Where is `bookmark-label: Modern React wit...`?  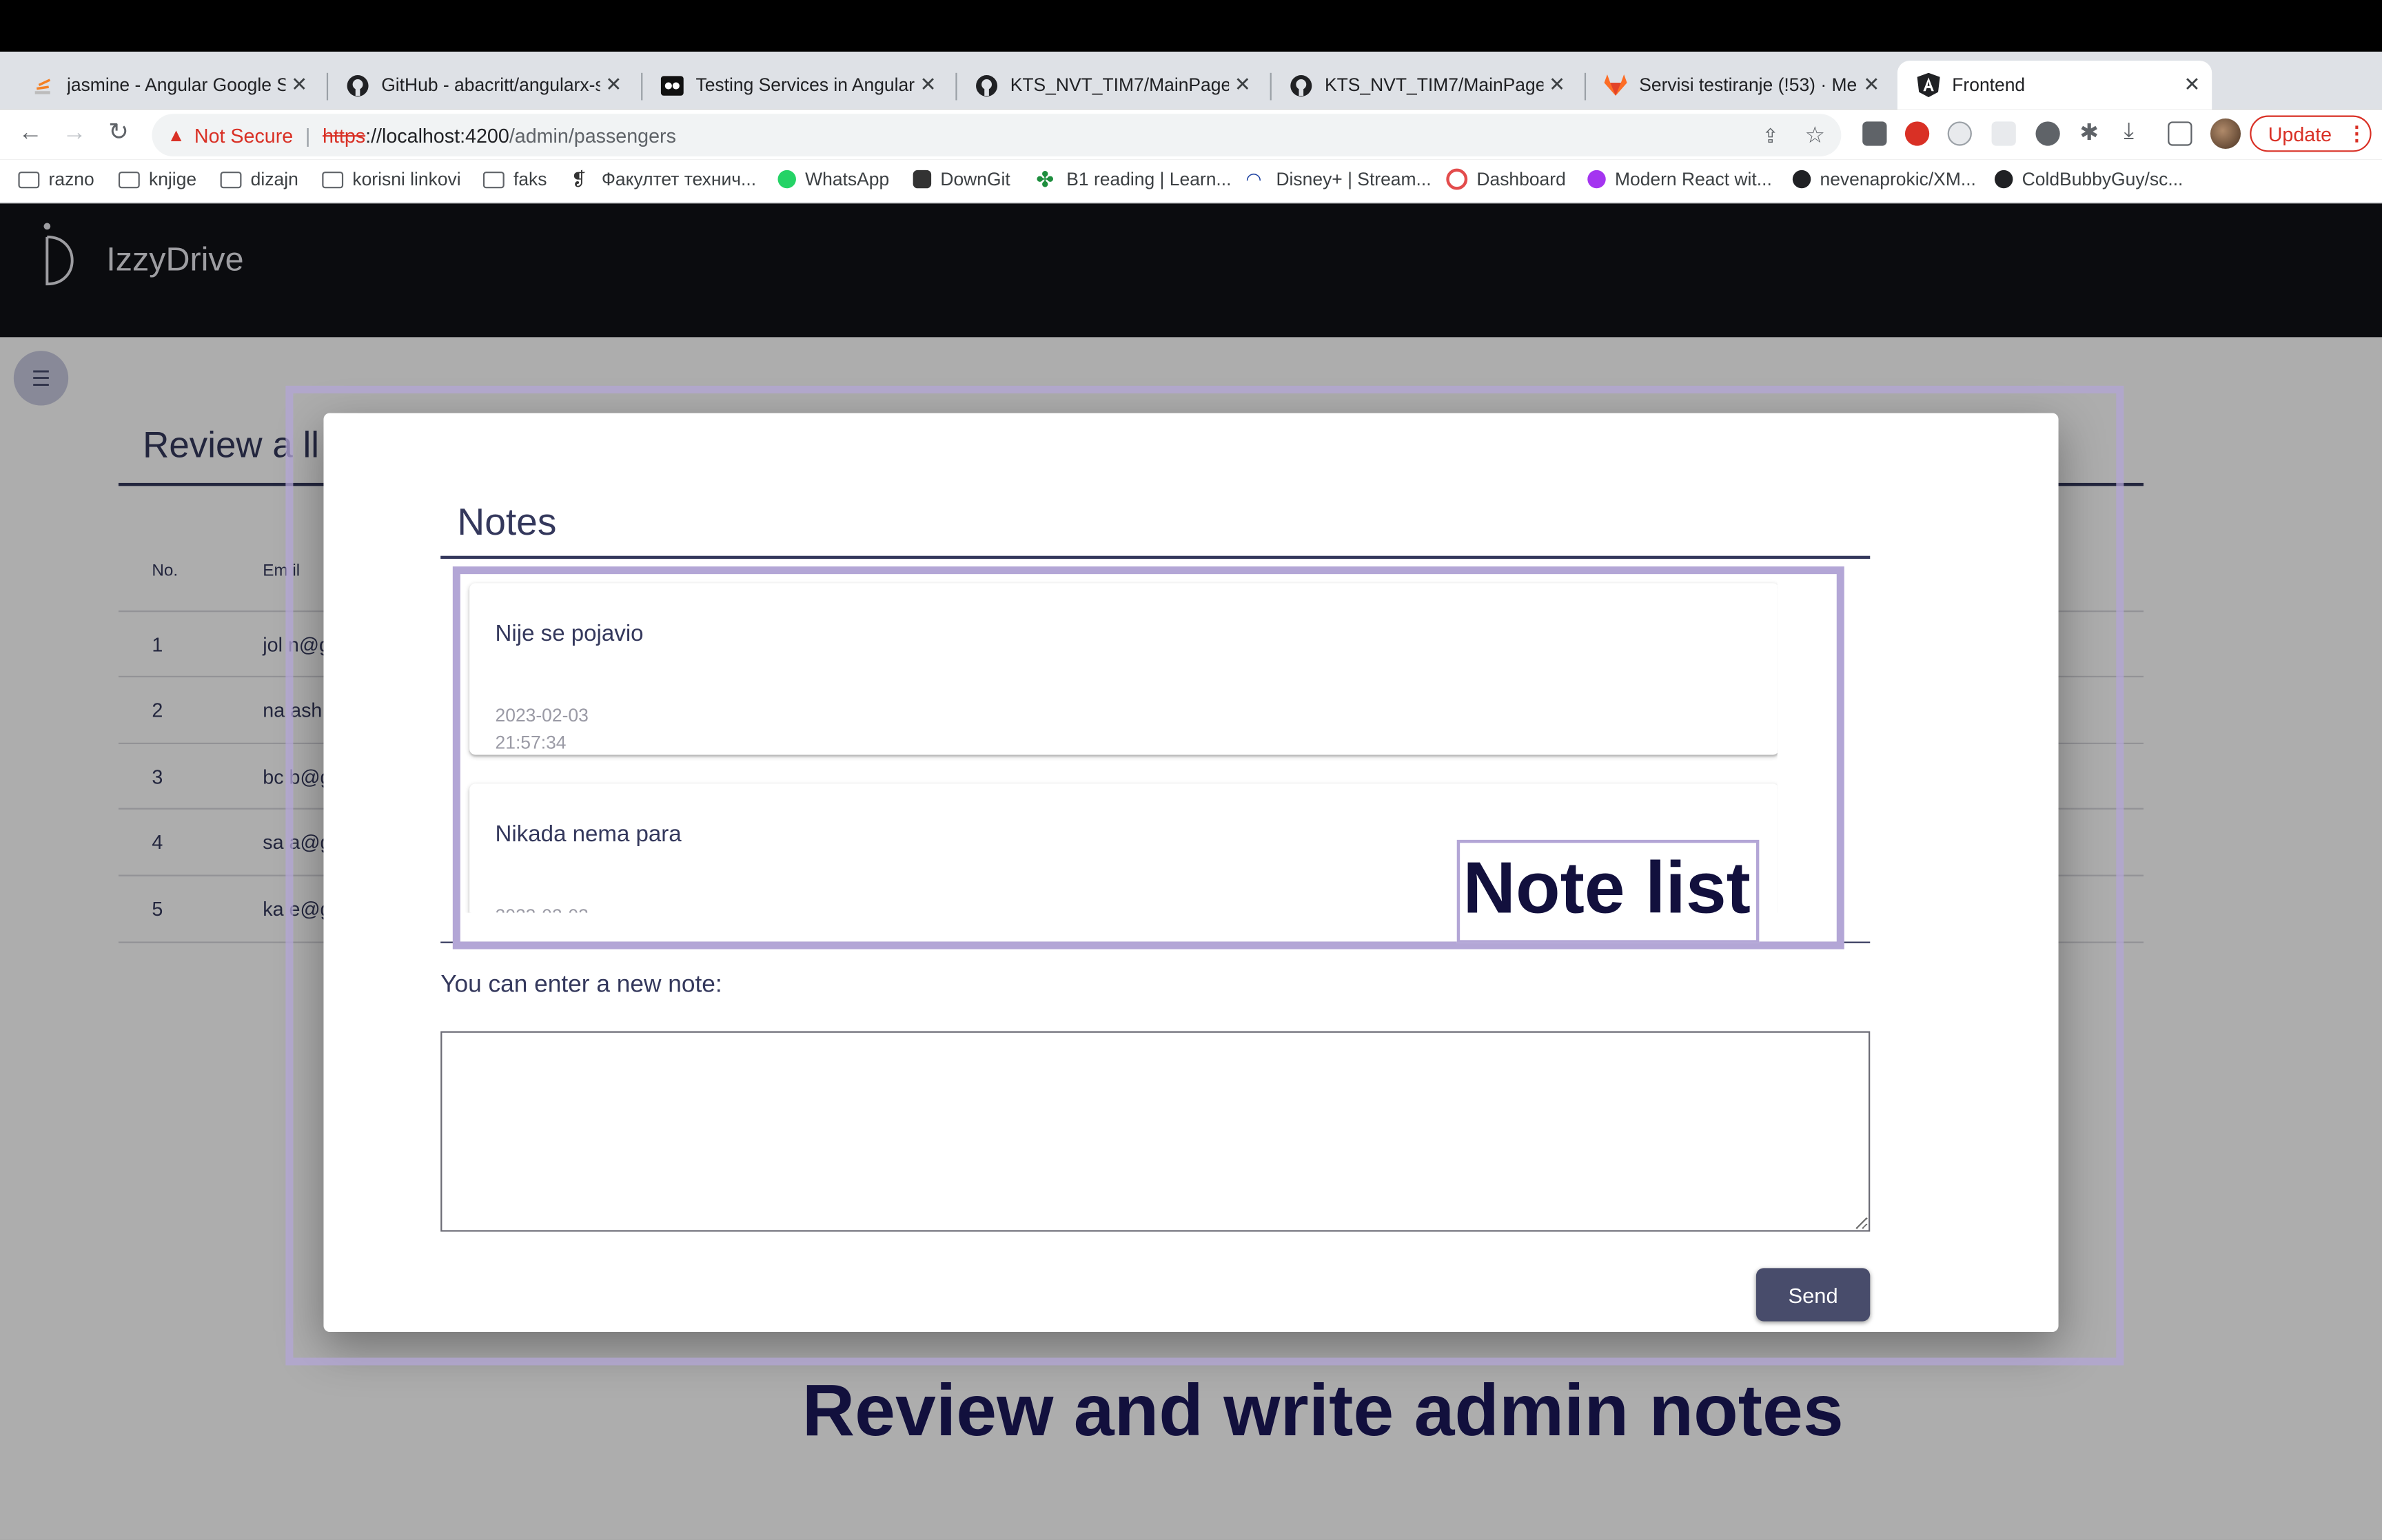 bookmark-label: Modern React wit... is located at coordinates (1693, 179).